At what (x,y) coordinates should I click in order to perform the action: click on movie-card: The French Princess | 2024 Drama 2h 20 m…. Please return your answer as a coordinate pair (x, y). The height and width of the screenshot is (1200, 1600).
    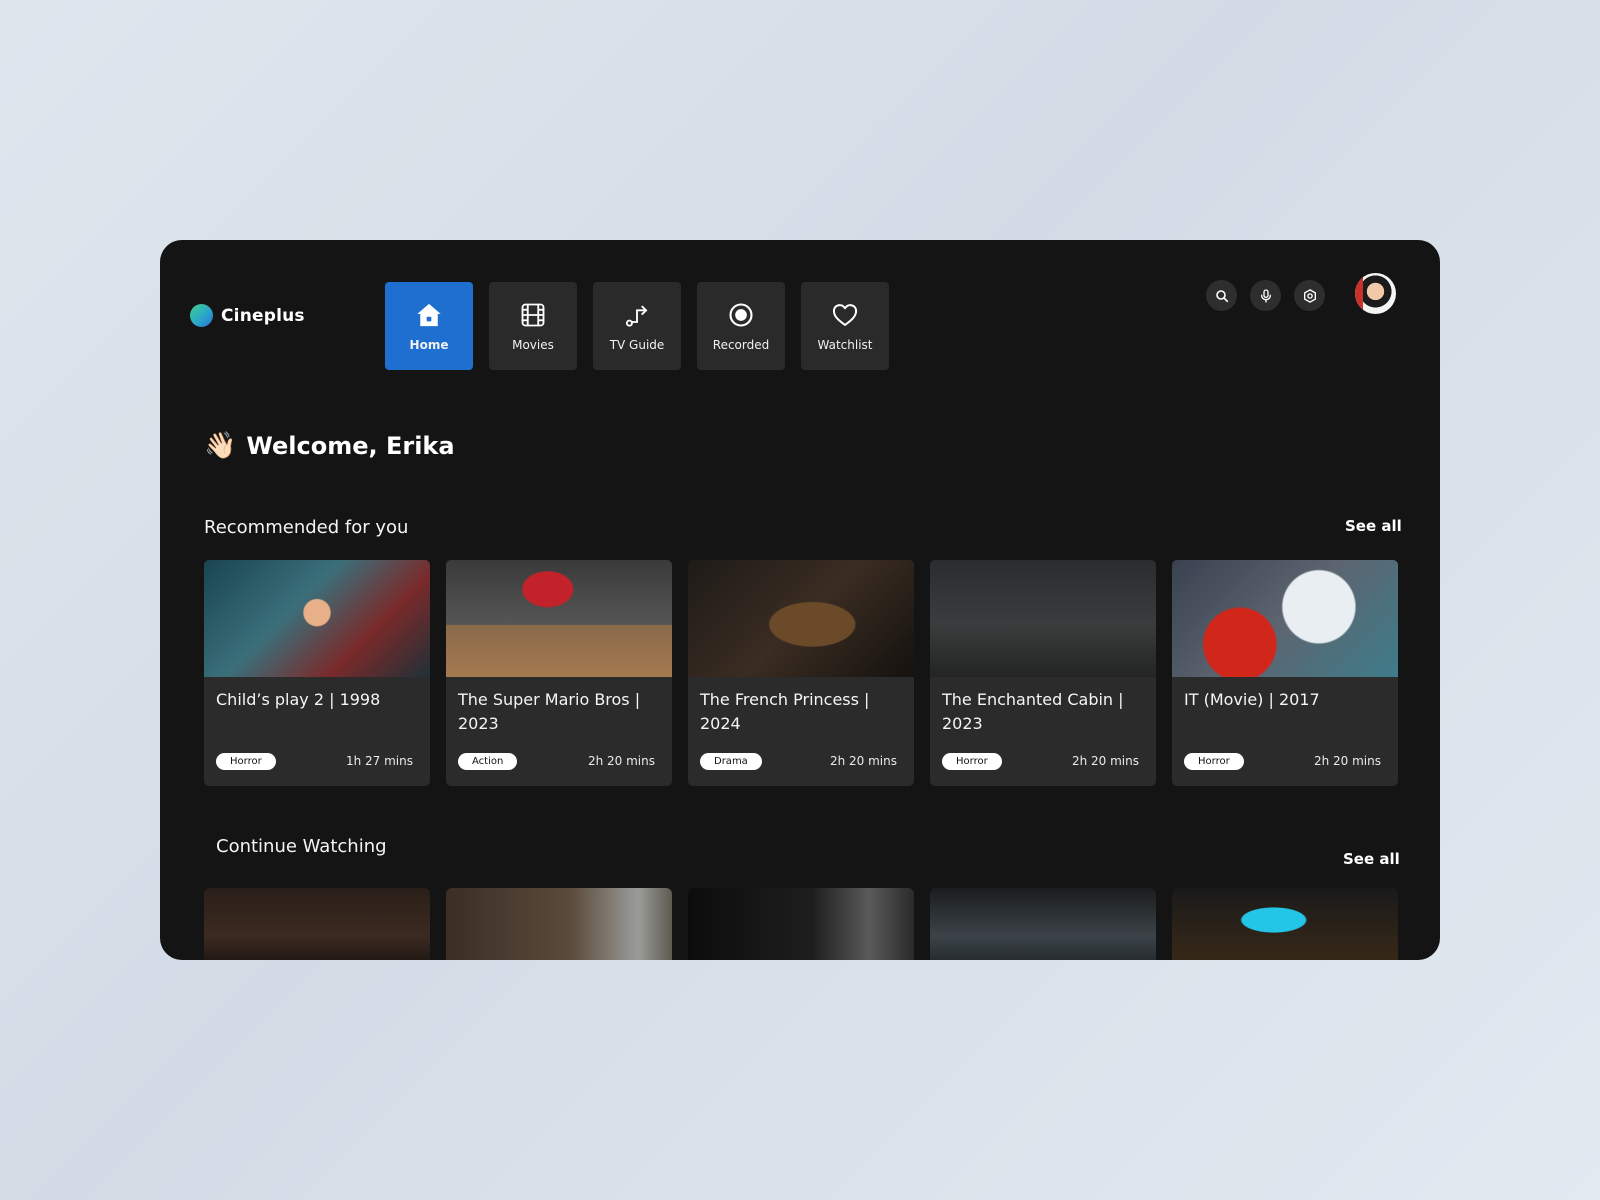
    Looking at the image, I should click on (801, 673).